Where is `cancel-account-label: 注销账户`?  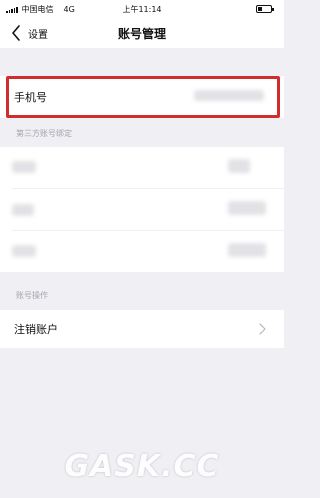 cancel-account-label: 注销账户 is located at coordinates (36, 329).